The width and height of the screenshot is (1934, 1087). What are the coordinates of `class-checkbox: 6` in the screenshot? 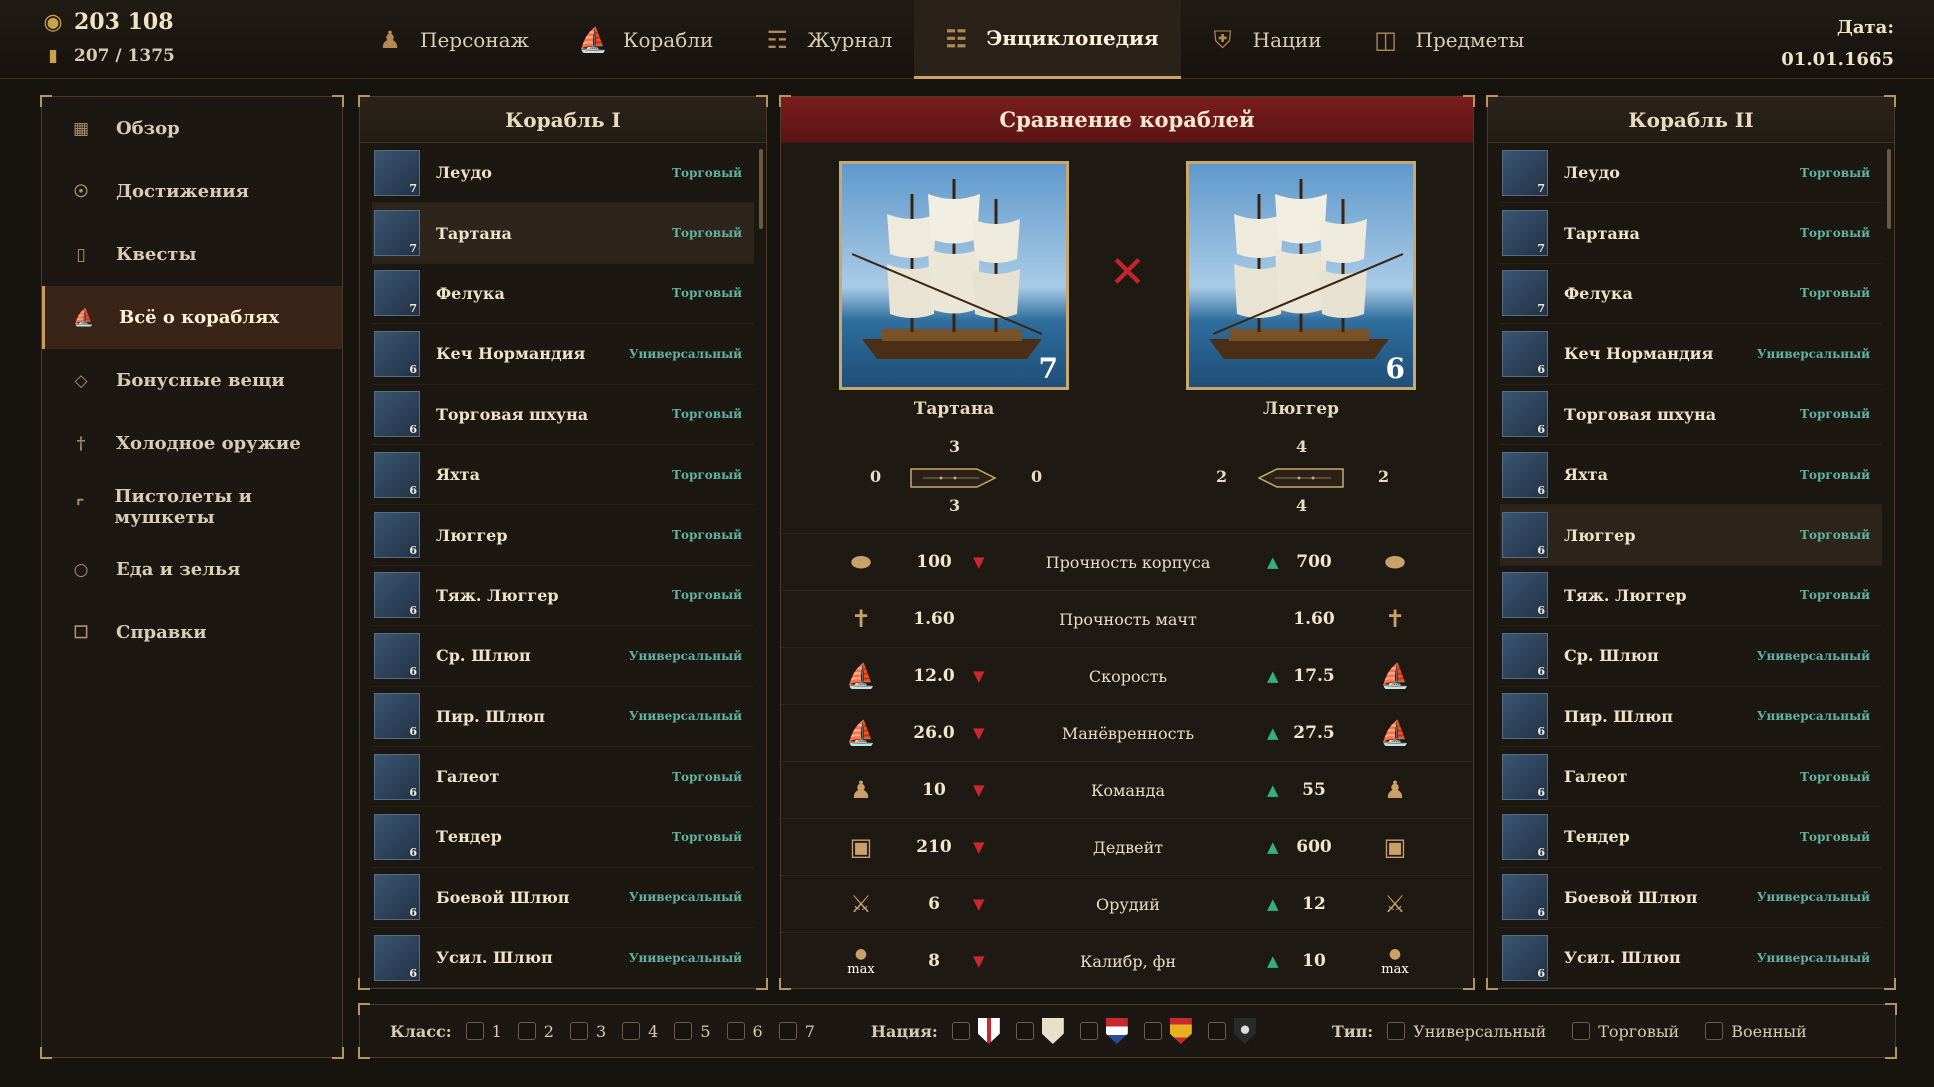 It's located at (744, 1031).